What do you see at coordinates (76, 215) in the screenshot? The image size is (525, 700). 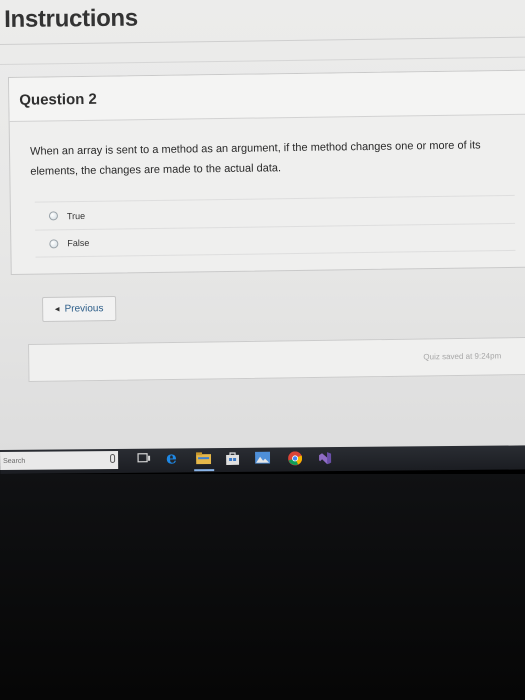 I see `answer-label-true: True` at bounding box center [76, 215].